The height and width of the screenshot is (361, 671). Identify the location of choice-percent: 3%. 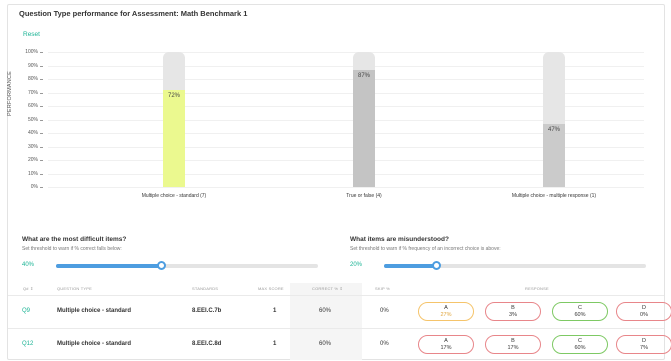
(513, 315).